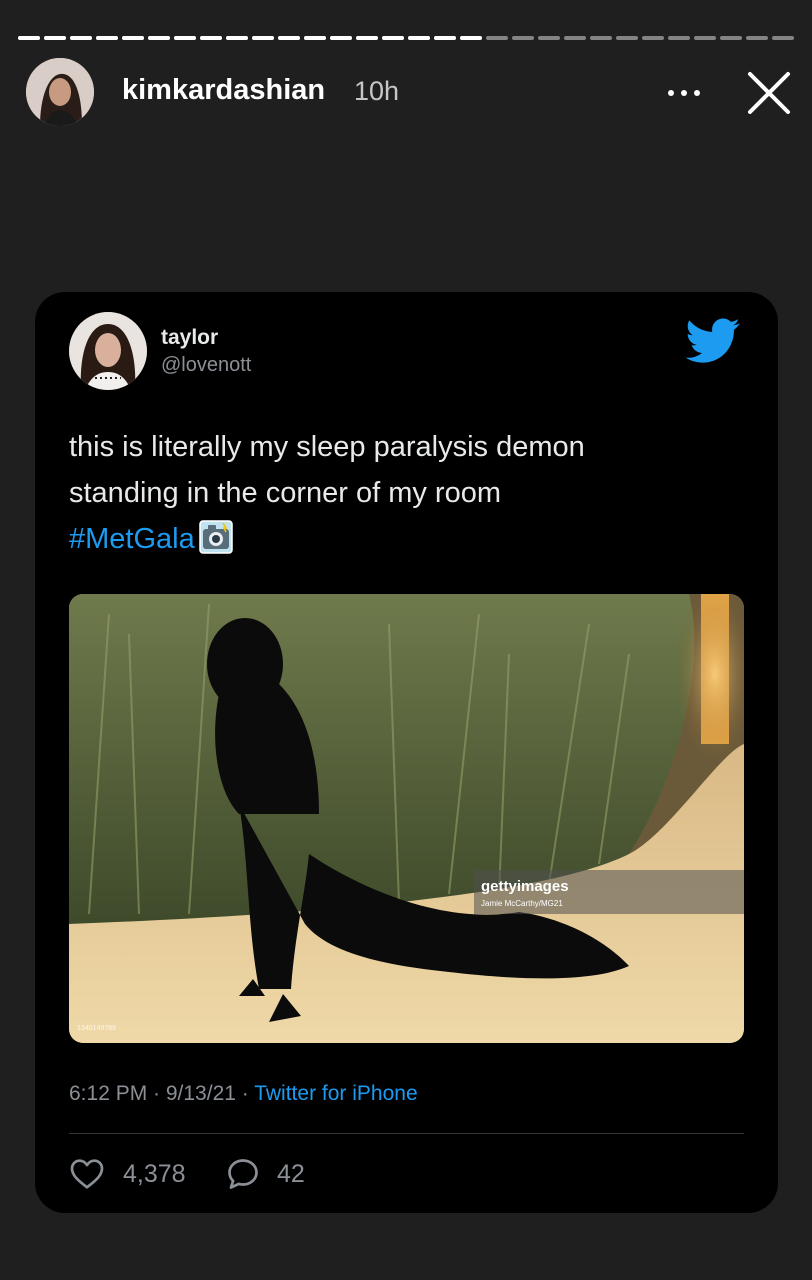 This screenshot has width=812, height=1280. I want to click on more-options-icon, so click(684, 92).